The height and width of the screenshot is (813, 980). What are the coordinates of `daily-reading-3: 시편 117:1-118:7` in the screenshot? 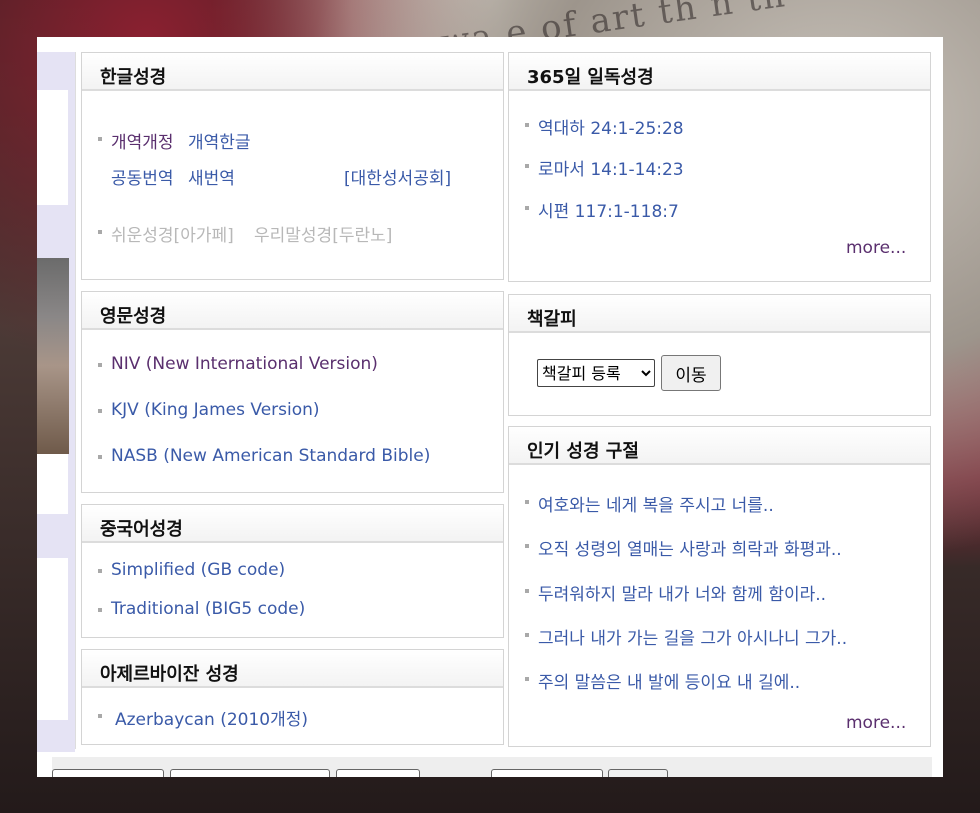 It's located at (608, 209).